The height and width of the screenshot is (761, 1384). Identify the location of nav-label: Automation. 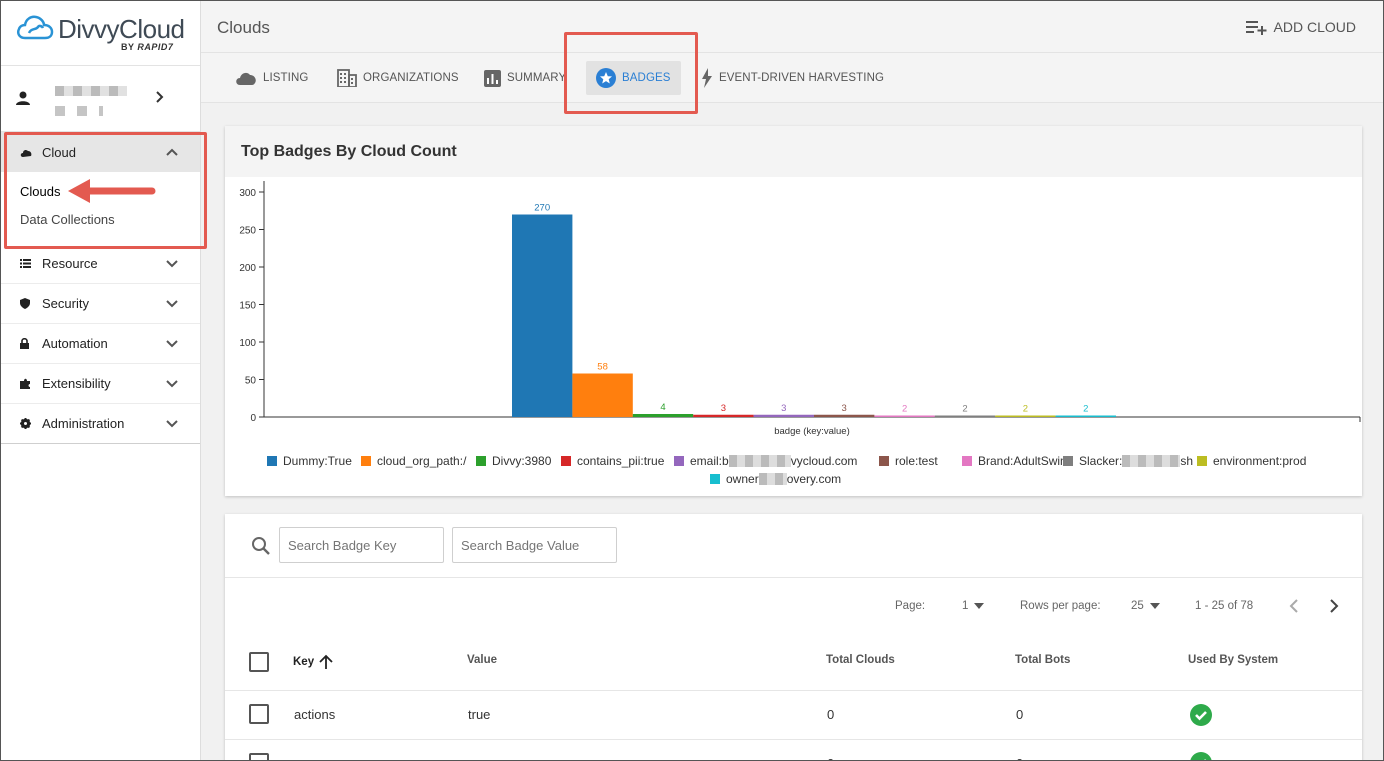
(75, 343).